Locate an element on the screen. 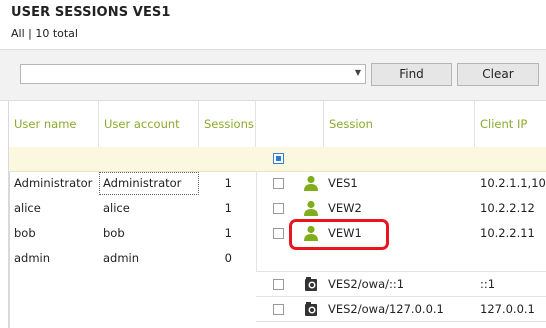 The height and width of the screenshot is (328, 546). user-account-cell: admin is located at coordinates (121, 258).